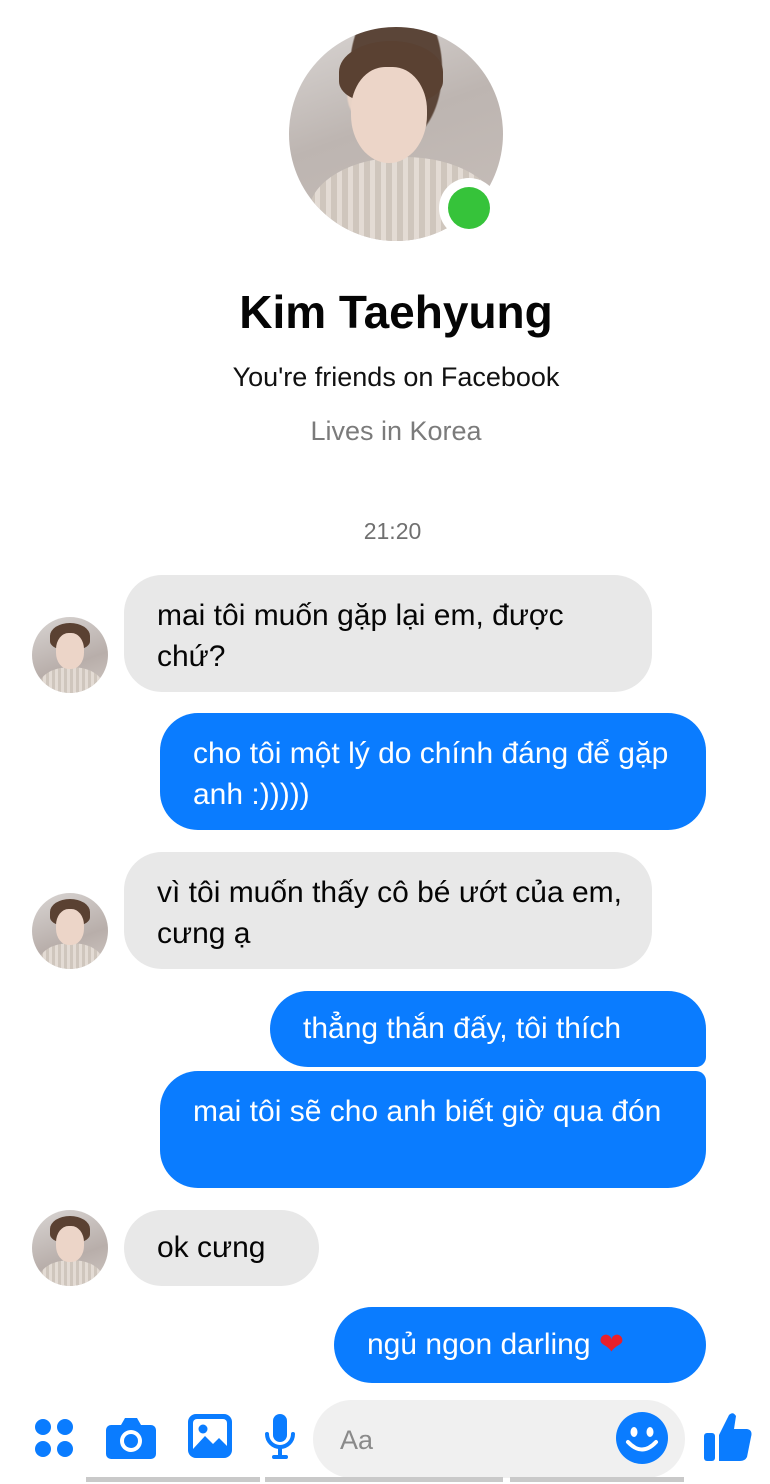 Image resolution: width=770 pixels, height=1484 pixels. What do you see at coordinates (360, 636) in the screenshot?
I see `message-text: mai tôi muốn gặp lại em, được chứ?` at bounding box center [360, 636].